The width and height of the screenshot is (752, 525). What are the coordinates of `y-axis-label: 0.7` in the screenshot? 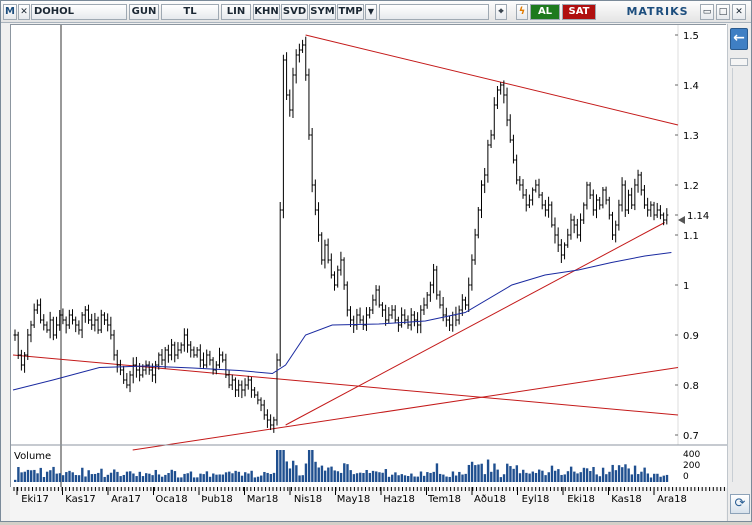 It's located at (691, 436).